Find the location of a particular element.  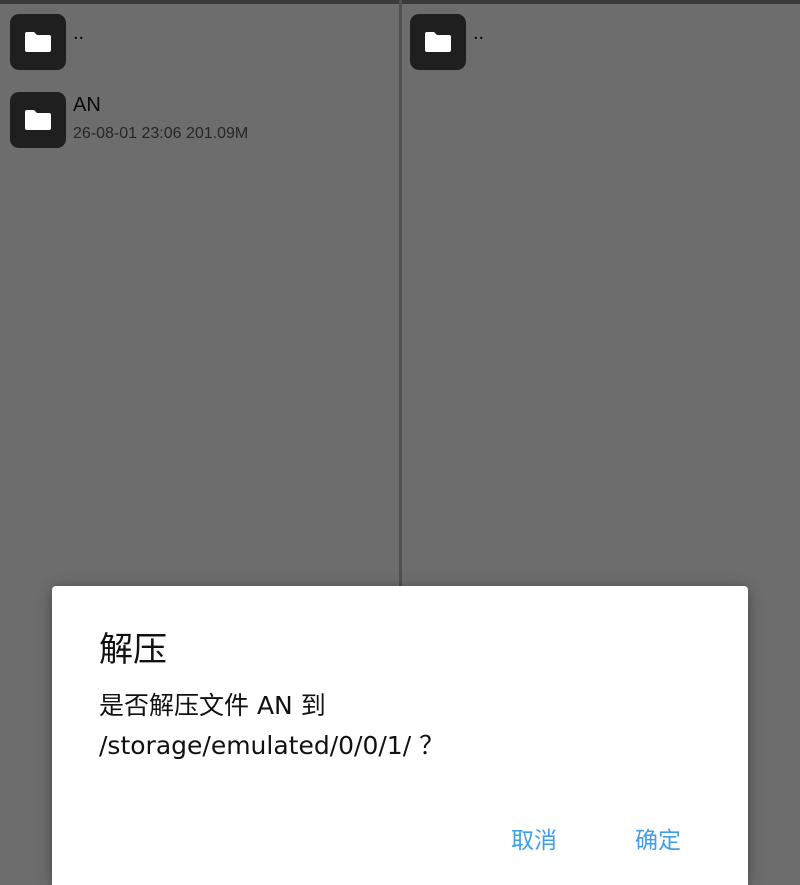

dialog-message: 是否解压文件 AN 到 /storage/emulated/0/0/1/ ？ is located at coordinates (409, 726).